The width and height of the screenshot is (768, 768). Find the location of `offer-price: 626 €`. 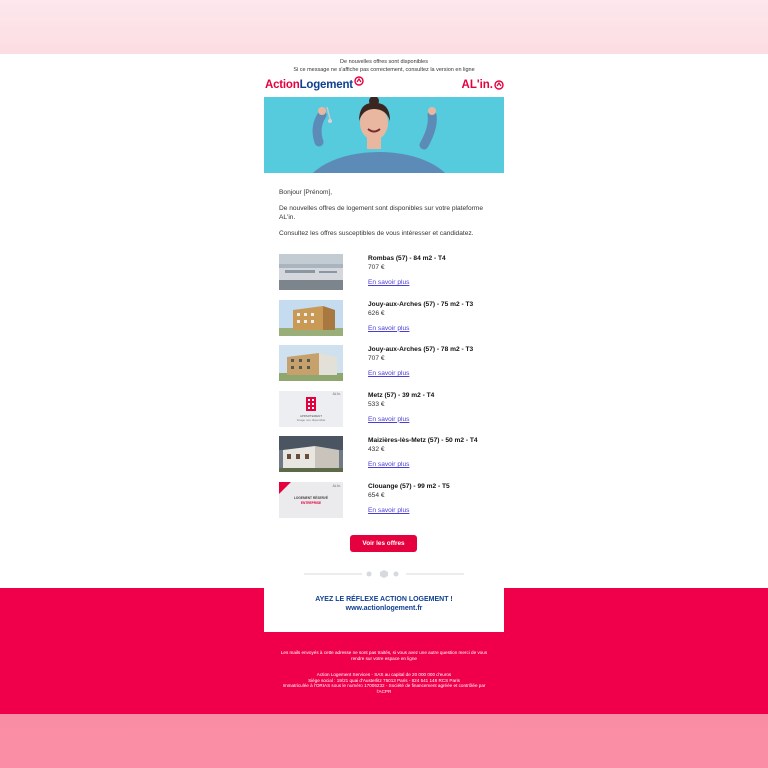

offer-price: 626 € is located at coordinates (376, 313).